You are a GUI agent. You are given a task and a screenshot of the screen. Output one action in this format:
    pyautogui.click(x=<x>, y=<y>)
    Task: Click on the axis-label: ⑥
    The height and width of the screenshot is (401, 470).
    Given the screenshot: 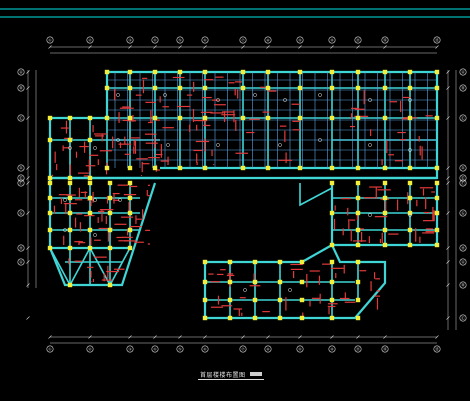 What is the action you would take?
    pyautogui.click(x=205, y=40)
    